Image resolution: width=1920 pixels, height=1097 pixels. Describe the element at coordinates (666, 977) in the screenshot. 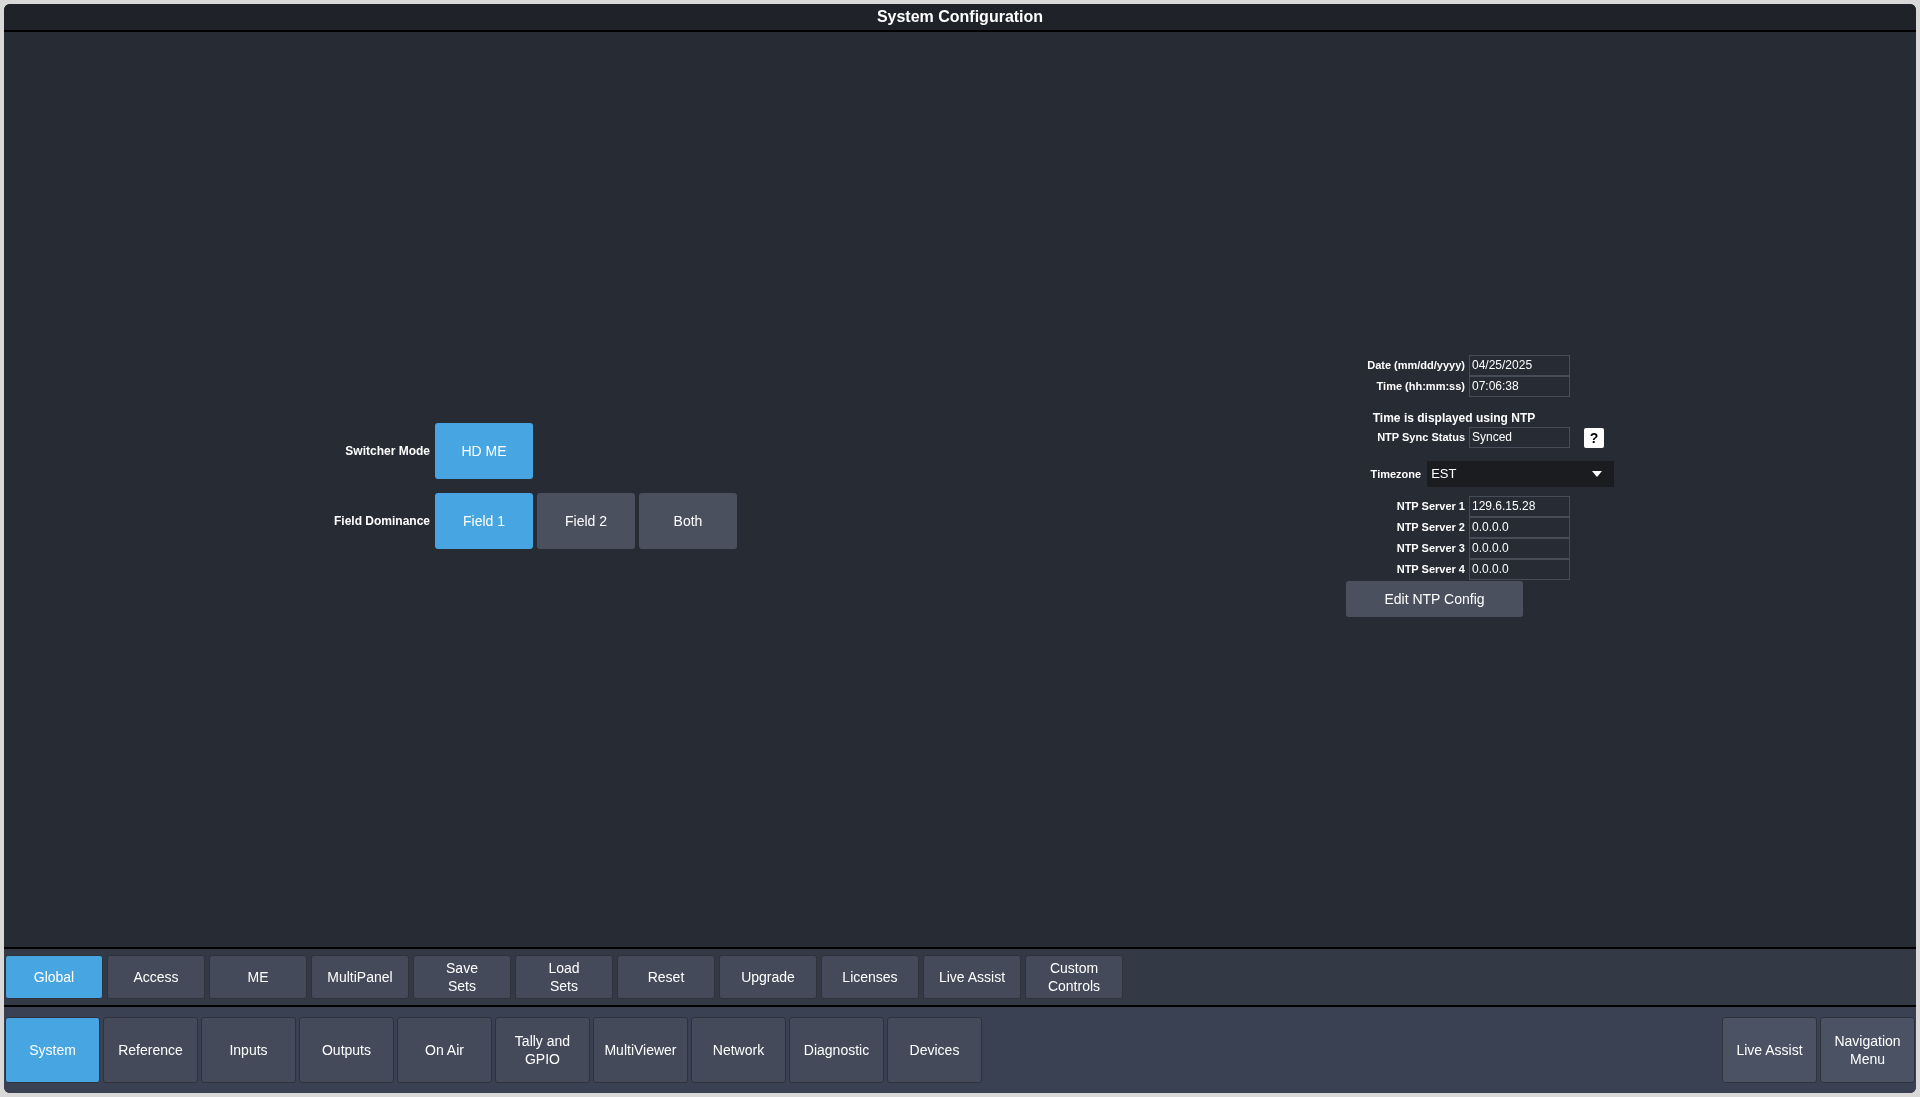

I see `sub-tab: Reset` at that location.